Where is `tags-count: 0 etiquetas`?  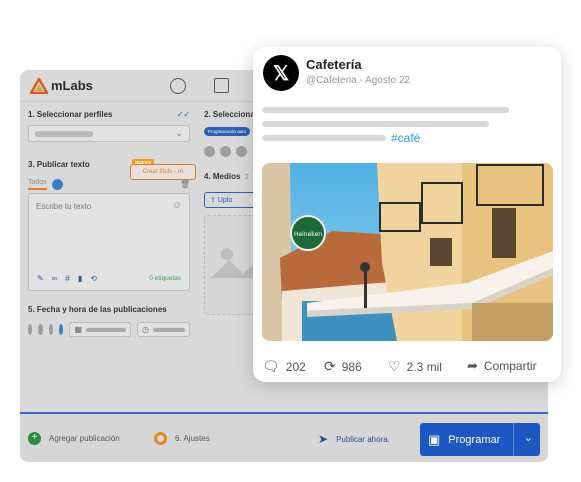 tags-count: 0 etiquetas is located at coordinates (165, 278).